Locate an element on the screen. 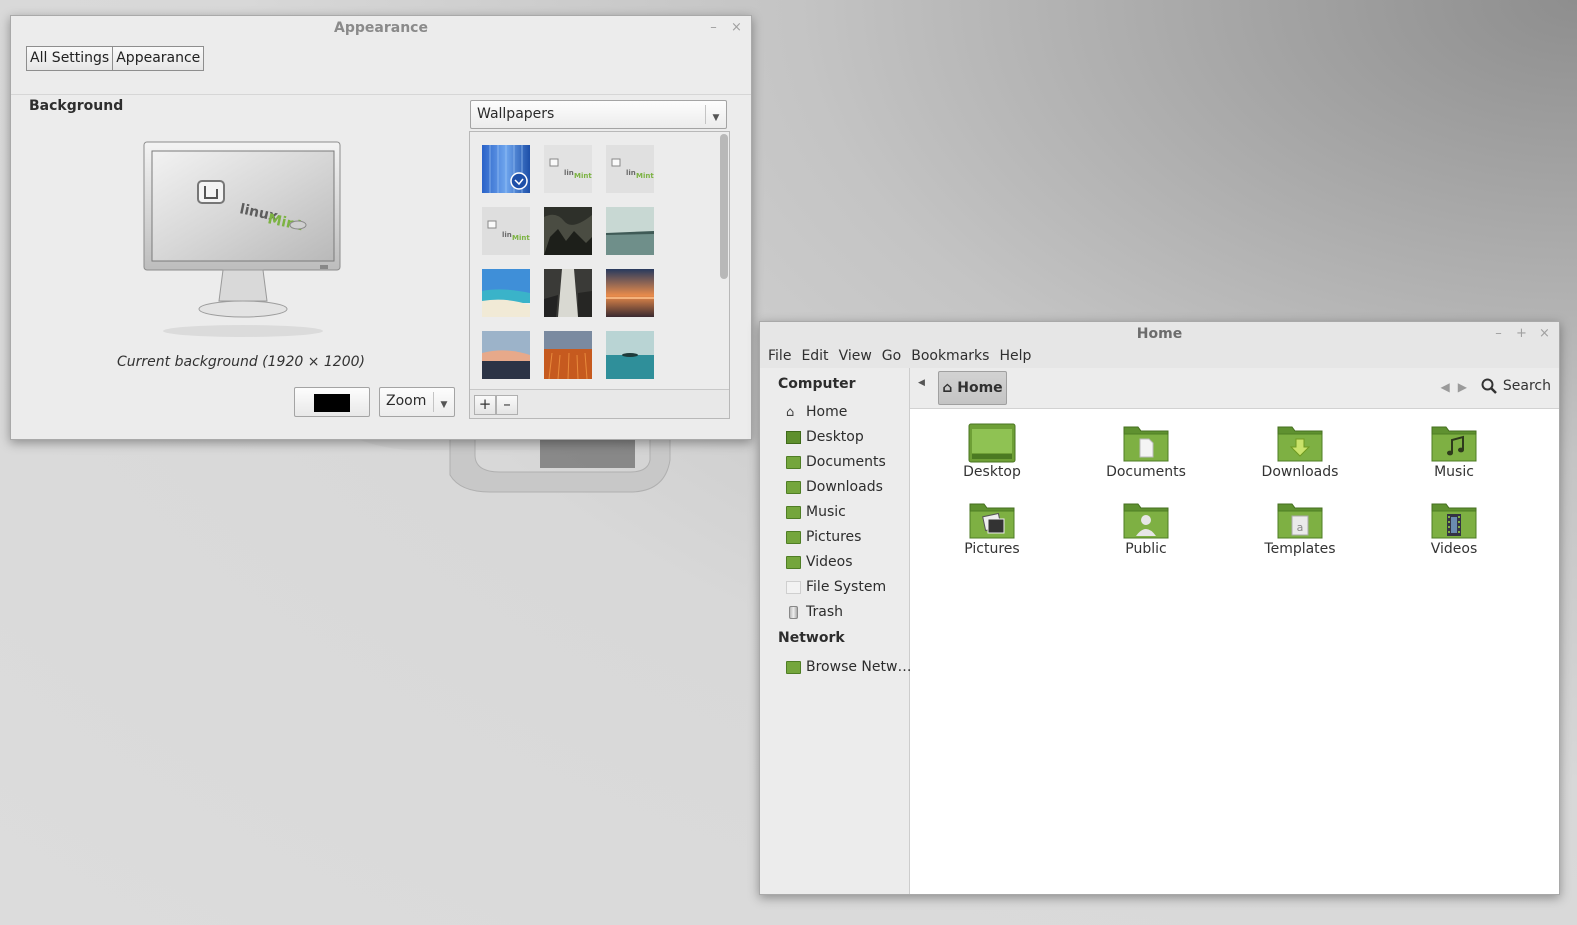 Image resolution: width=1577 pixels, height=925 pixels. navigation-arrows: ◀▶ is located at coordinates (1458, 387).